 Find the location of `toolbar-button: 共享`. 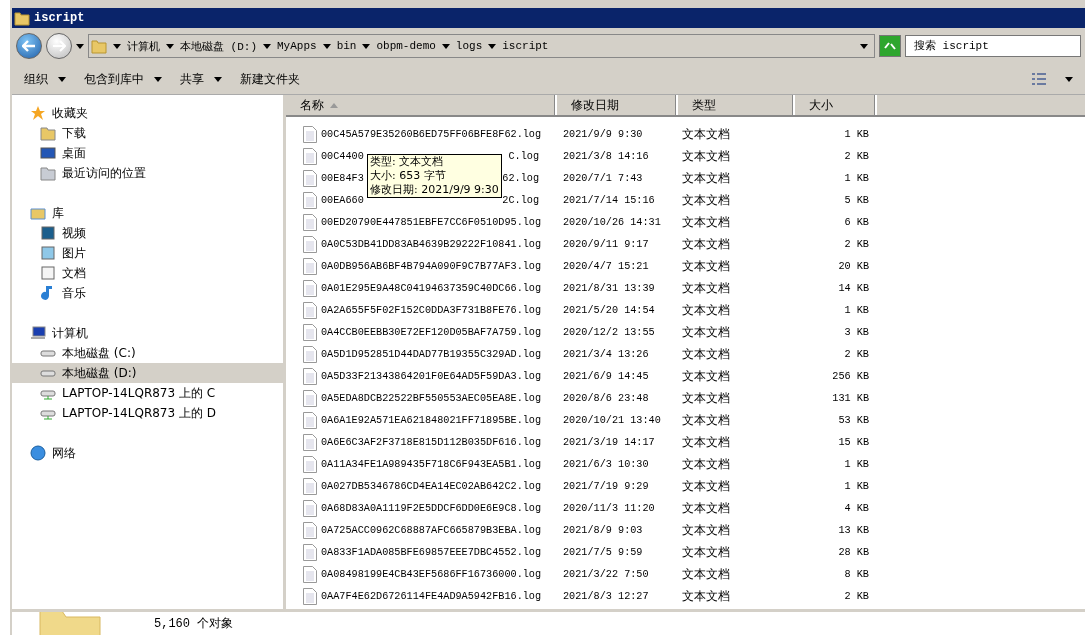

toolbar-button: 共享 is located at coordinates (201, 79).